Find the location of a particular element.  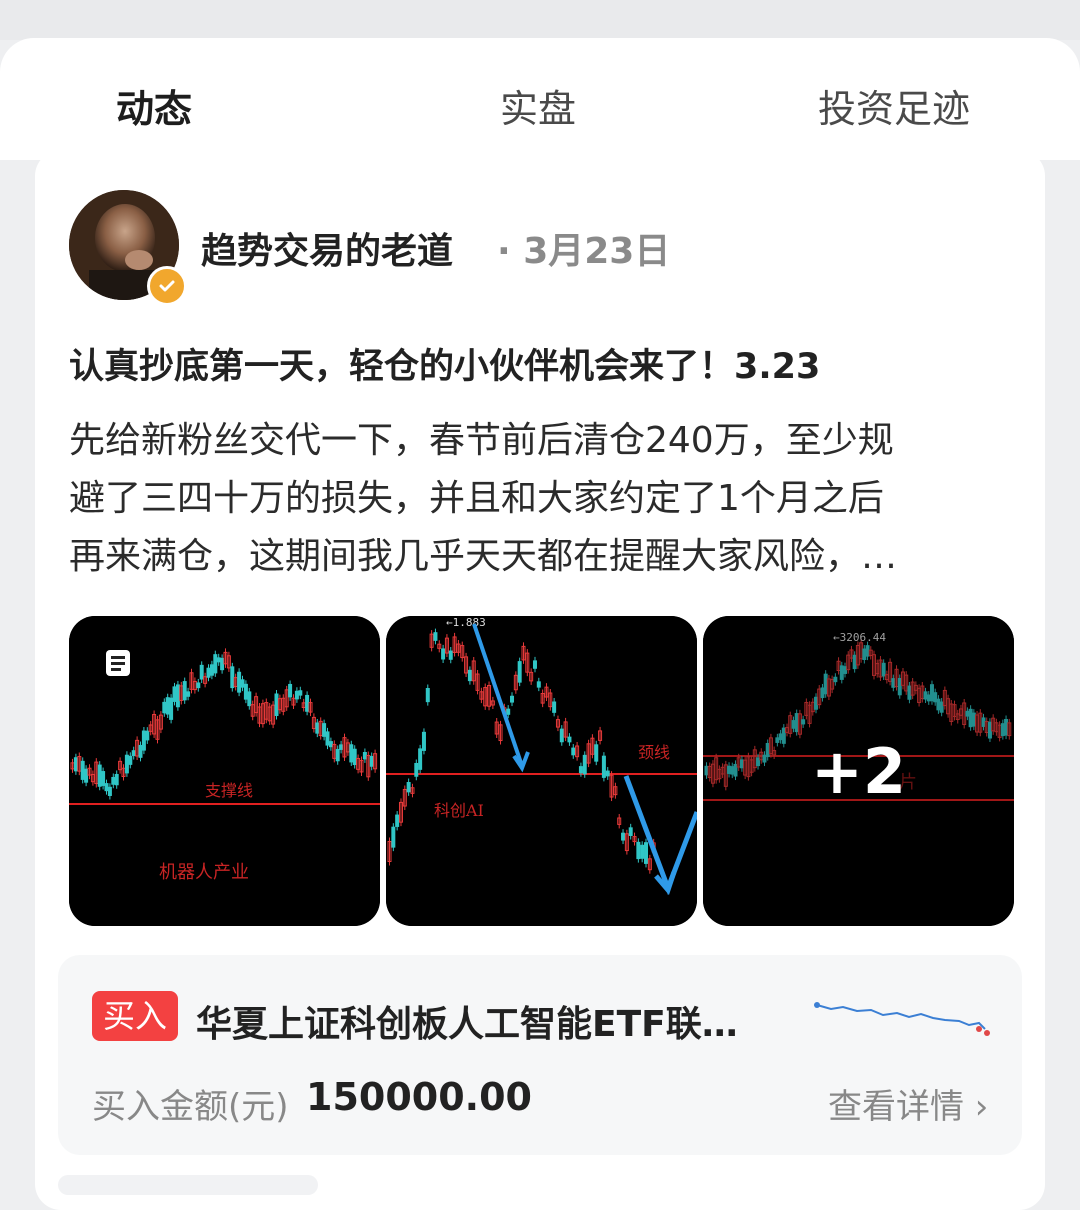

post-image-2: ←1.883 颈线 科创AI is located at coordinates (541, 771).